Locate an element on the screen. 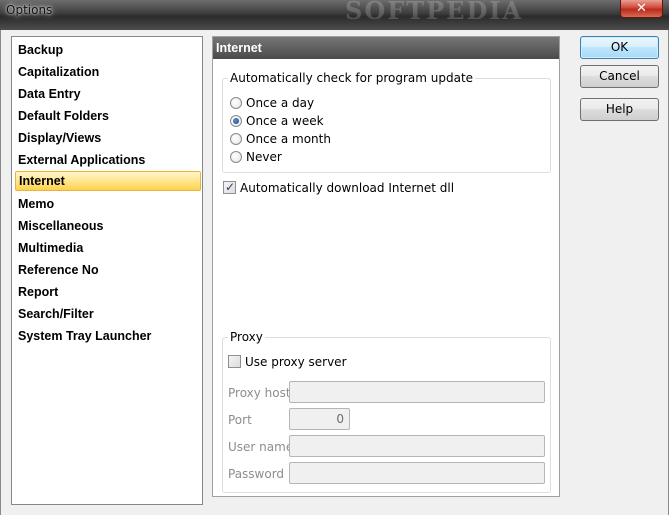 The width and height of the screenshot is (669, 515). nav-item-data-entry: Data Entry is located at coordinates (108, 94).